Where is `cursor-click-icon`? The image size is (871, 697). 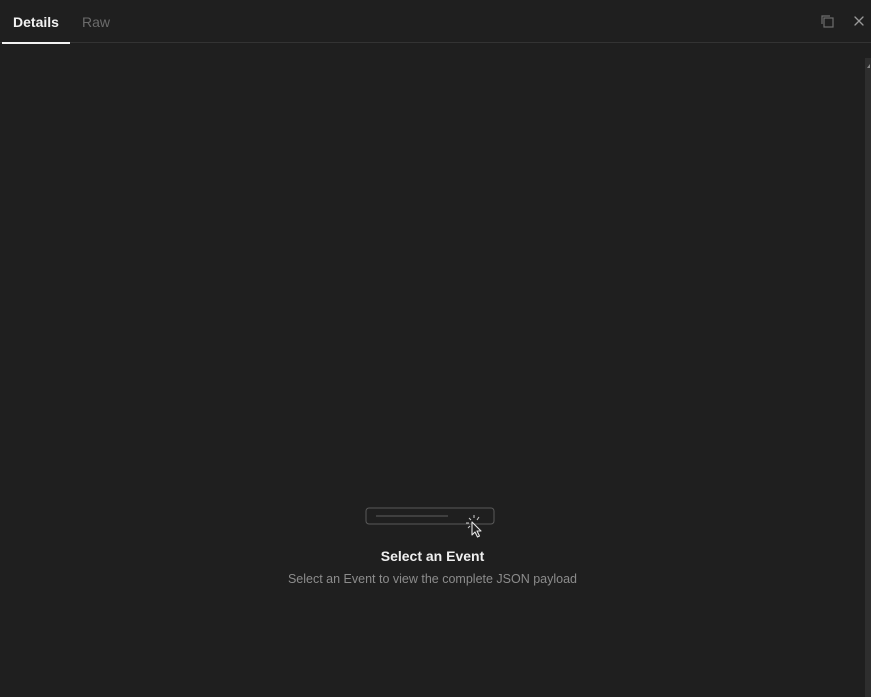 cursor-click-icon is located at coordinates (432, 522).